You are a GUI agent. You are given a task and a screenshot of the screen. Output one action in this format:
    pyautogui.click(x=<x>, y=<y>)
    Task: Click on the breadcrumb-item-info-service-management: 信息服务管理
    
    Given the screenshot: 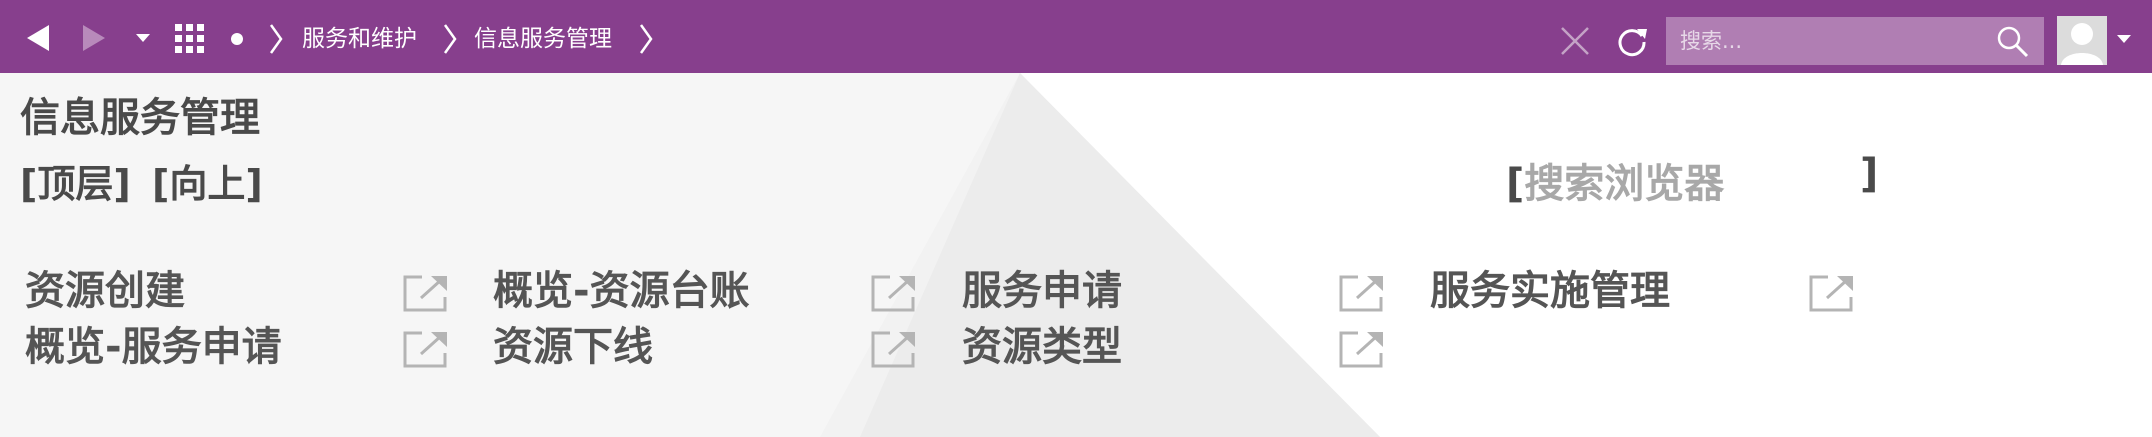 What is the action you would take?
    pyautogui.click(x=543, y=36)
    